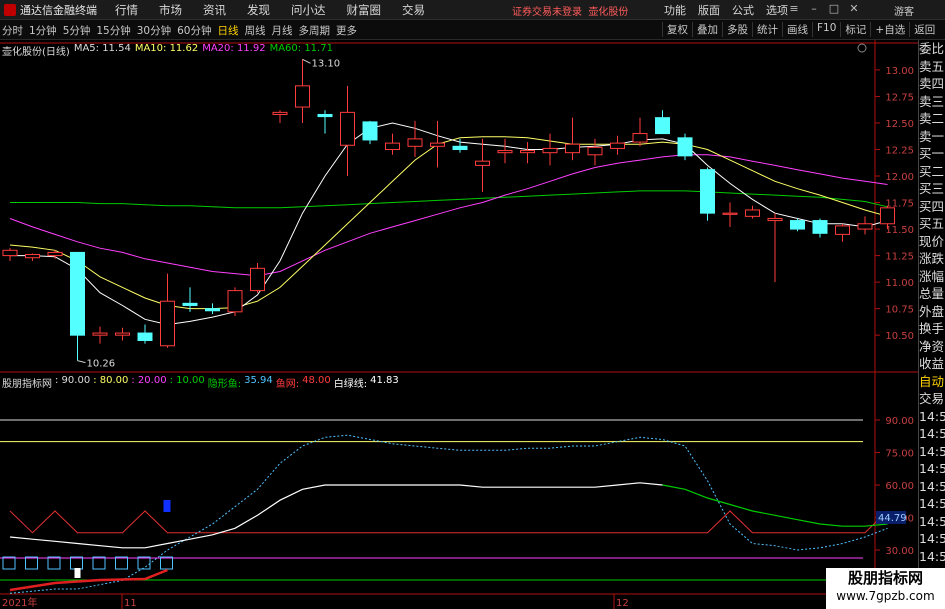 This screenshot has width=945, height=609. What do you see at coordinates (77, 30) in the screenshot?
I see `tab-5min: 5分钟` at bounding box center [77, 30].